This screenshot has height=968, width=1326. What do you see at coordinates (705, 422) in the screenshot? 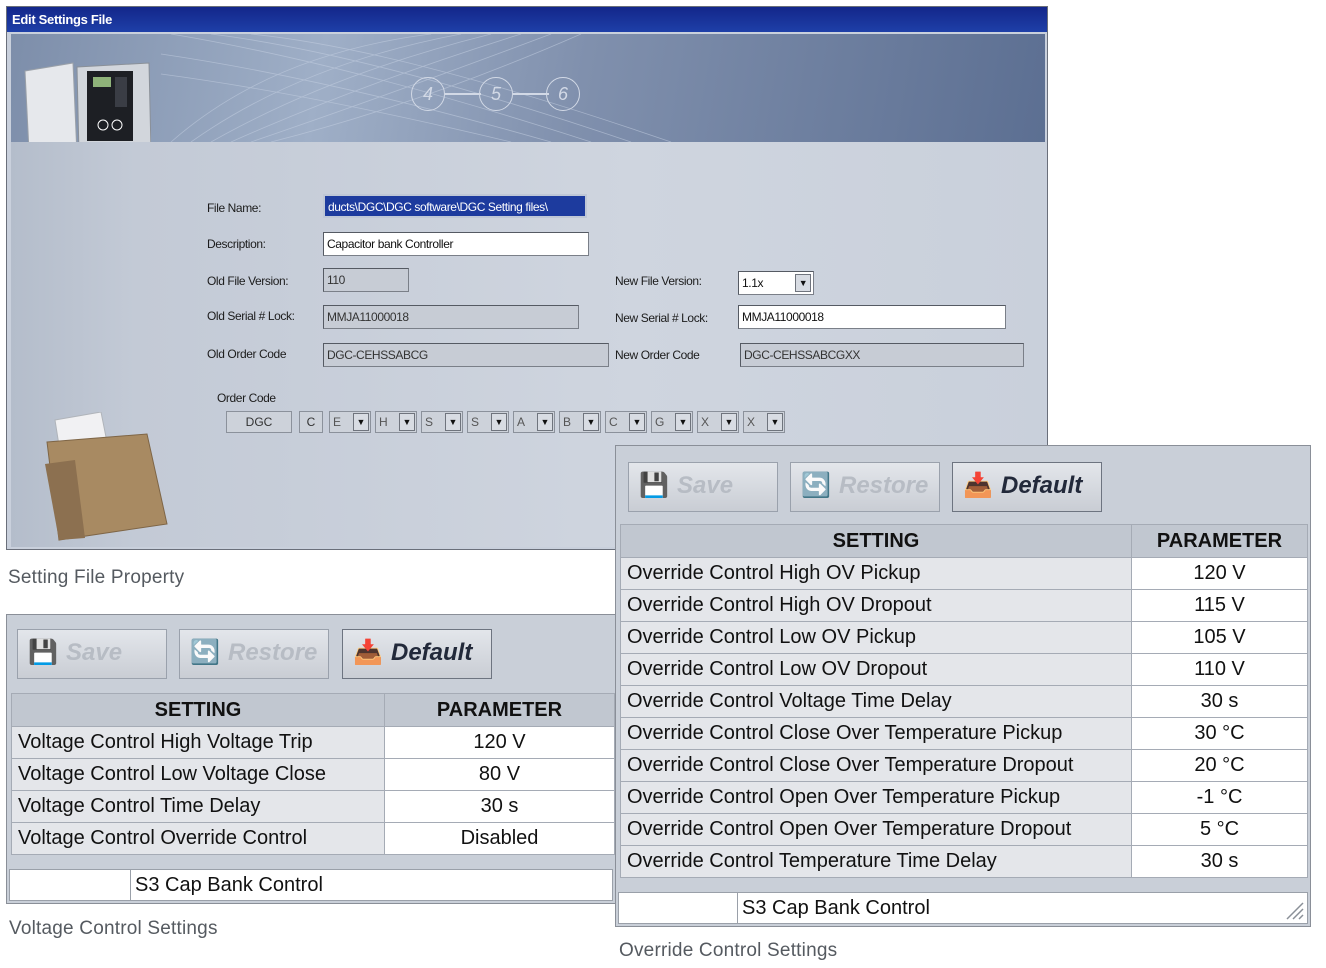
I see `order-code-option-value: X` at bounding box center [705, 422].